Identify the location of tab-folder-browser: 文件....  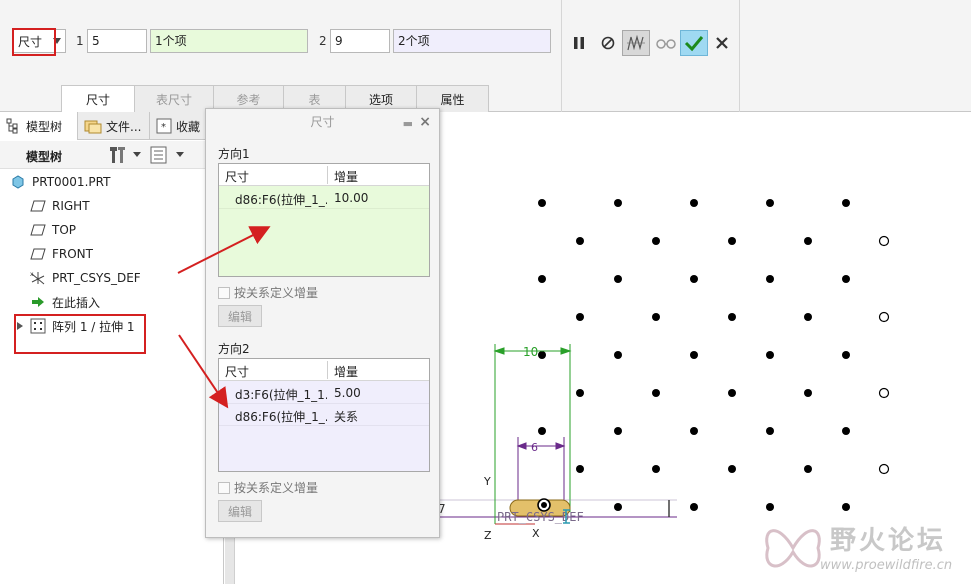
(114, 126).